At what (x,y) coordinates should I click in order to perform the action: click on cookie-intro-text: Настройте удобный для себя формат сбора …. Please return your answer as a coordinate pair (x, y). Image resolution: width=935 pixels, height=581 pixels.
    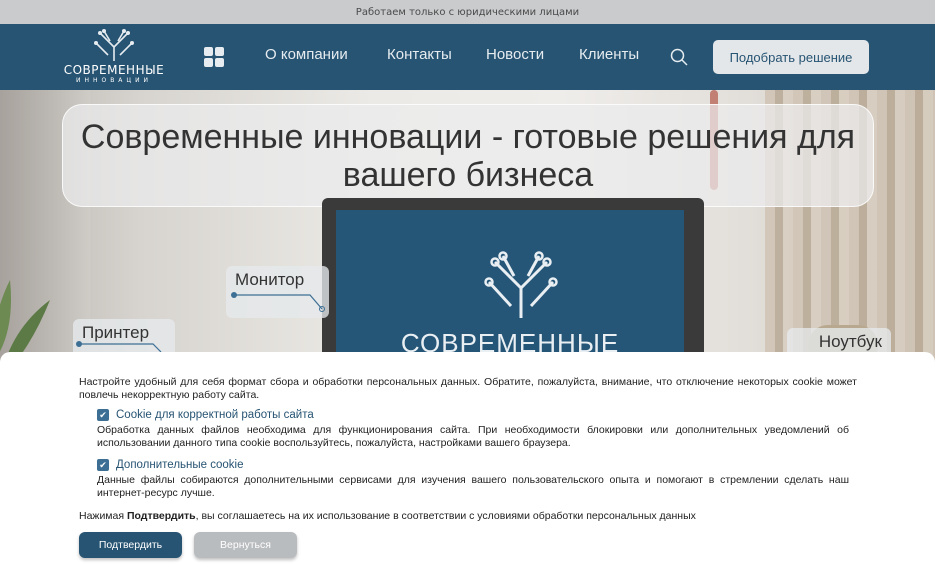
    Looking at the image, I should click on (468, 388).